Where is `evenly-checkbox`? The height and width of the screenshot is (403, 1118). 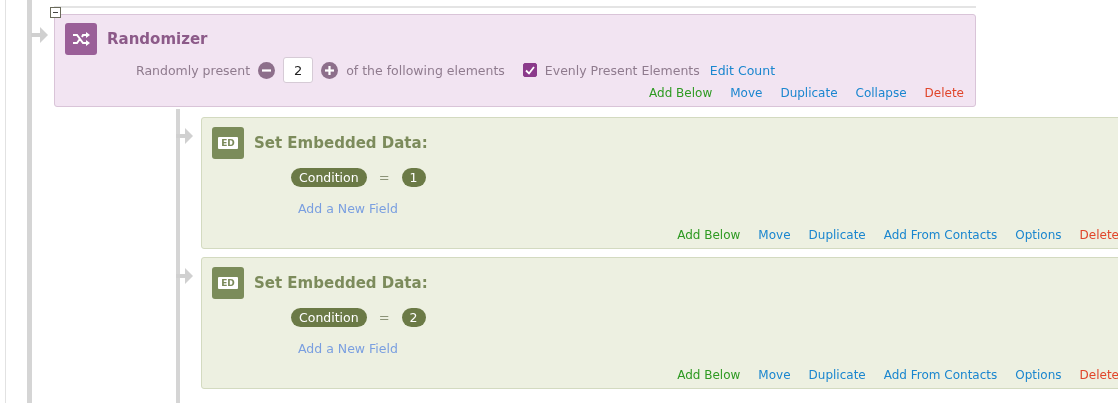
evenly-checkbox is located at coordinates (529, 70).